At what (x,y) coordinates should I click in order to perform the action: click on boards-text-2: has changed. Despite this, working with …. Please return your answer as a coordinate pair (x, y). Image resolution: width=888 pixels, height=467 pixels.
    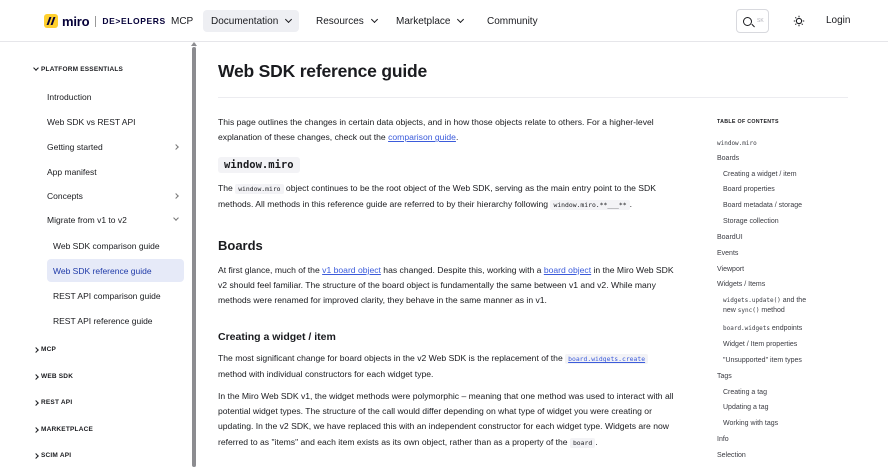
    Looking at the image, I should click on (462, 270).